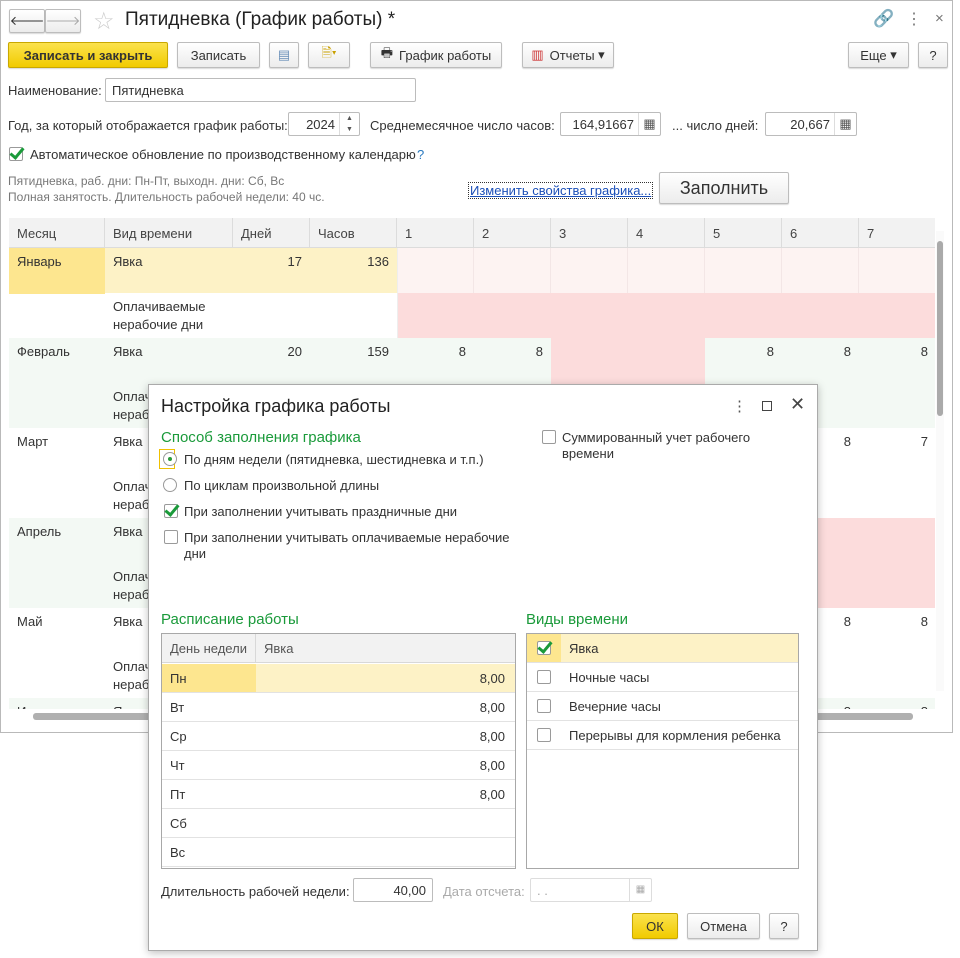  What do you see at coordinates (897, 450) in the screenshot?
I see `day-cell: 7` at bounding box center [897, 450].